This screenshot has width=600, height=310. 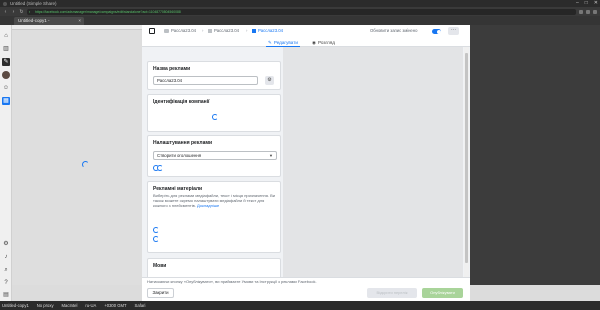 What do you see at coordinates (314, 42) in the screenshot?
I see `eye-icon: ◉` at bounding box center [314, 42].